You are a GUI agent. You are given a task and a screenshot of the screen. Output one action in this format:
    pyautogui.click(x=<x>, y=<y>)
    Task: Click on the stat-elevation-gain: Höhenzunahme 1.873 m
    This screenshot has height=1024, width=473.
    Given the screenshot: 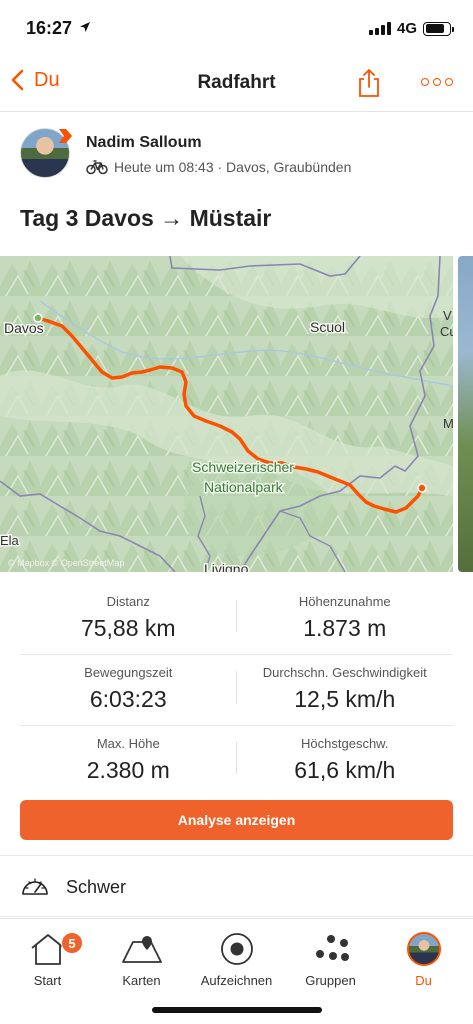 What is the action you would take?
    pyautogui.click(x=345, y=619)
    